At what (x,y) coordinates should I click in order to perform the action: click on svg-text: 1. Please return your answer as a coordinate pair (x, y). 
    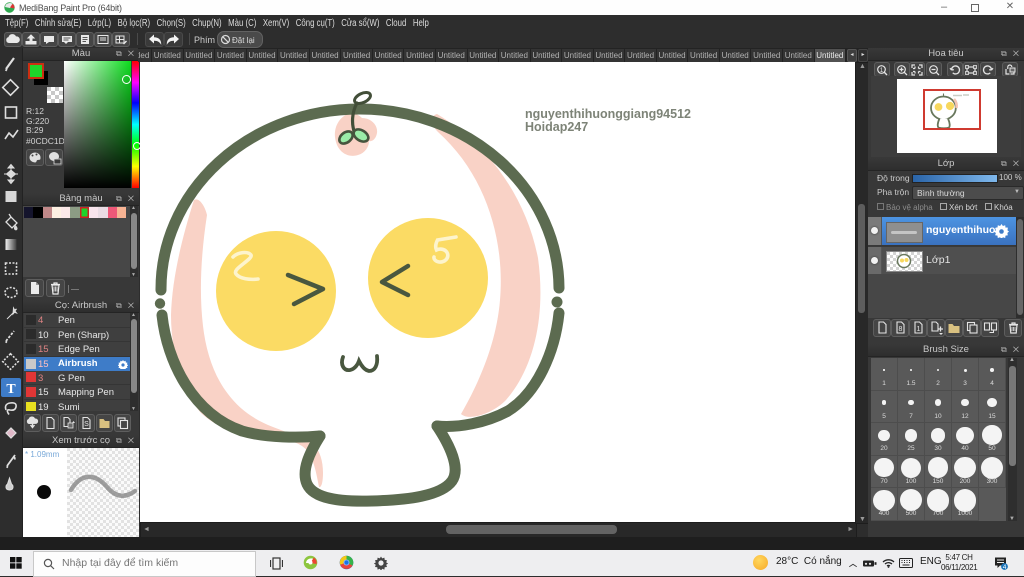
    Looking at the image, I should click on (918, 329).